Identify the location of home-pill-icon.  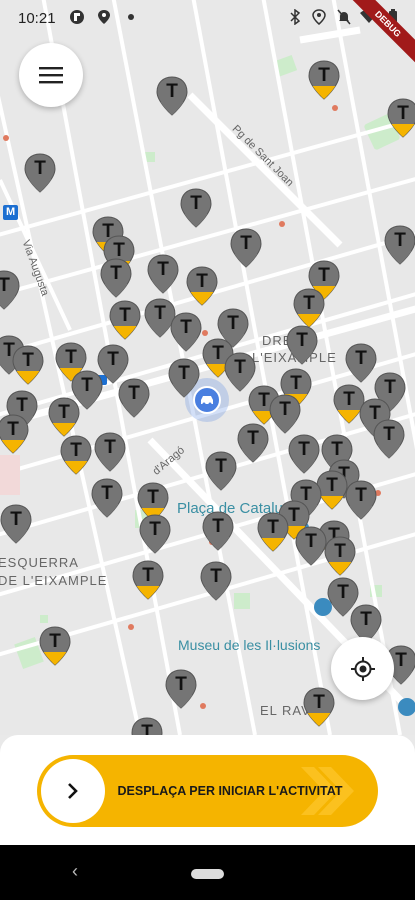
(207, 874).